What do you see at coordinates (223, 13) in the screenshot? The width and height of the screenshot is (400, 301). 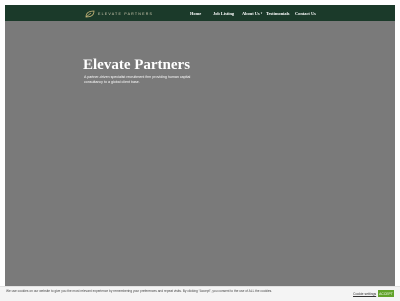 I see `nav-job-listing: Job Listing` at bounding box center [223, 13].